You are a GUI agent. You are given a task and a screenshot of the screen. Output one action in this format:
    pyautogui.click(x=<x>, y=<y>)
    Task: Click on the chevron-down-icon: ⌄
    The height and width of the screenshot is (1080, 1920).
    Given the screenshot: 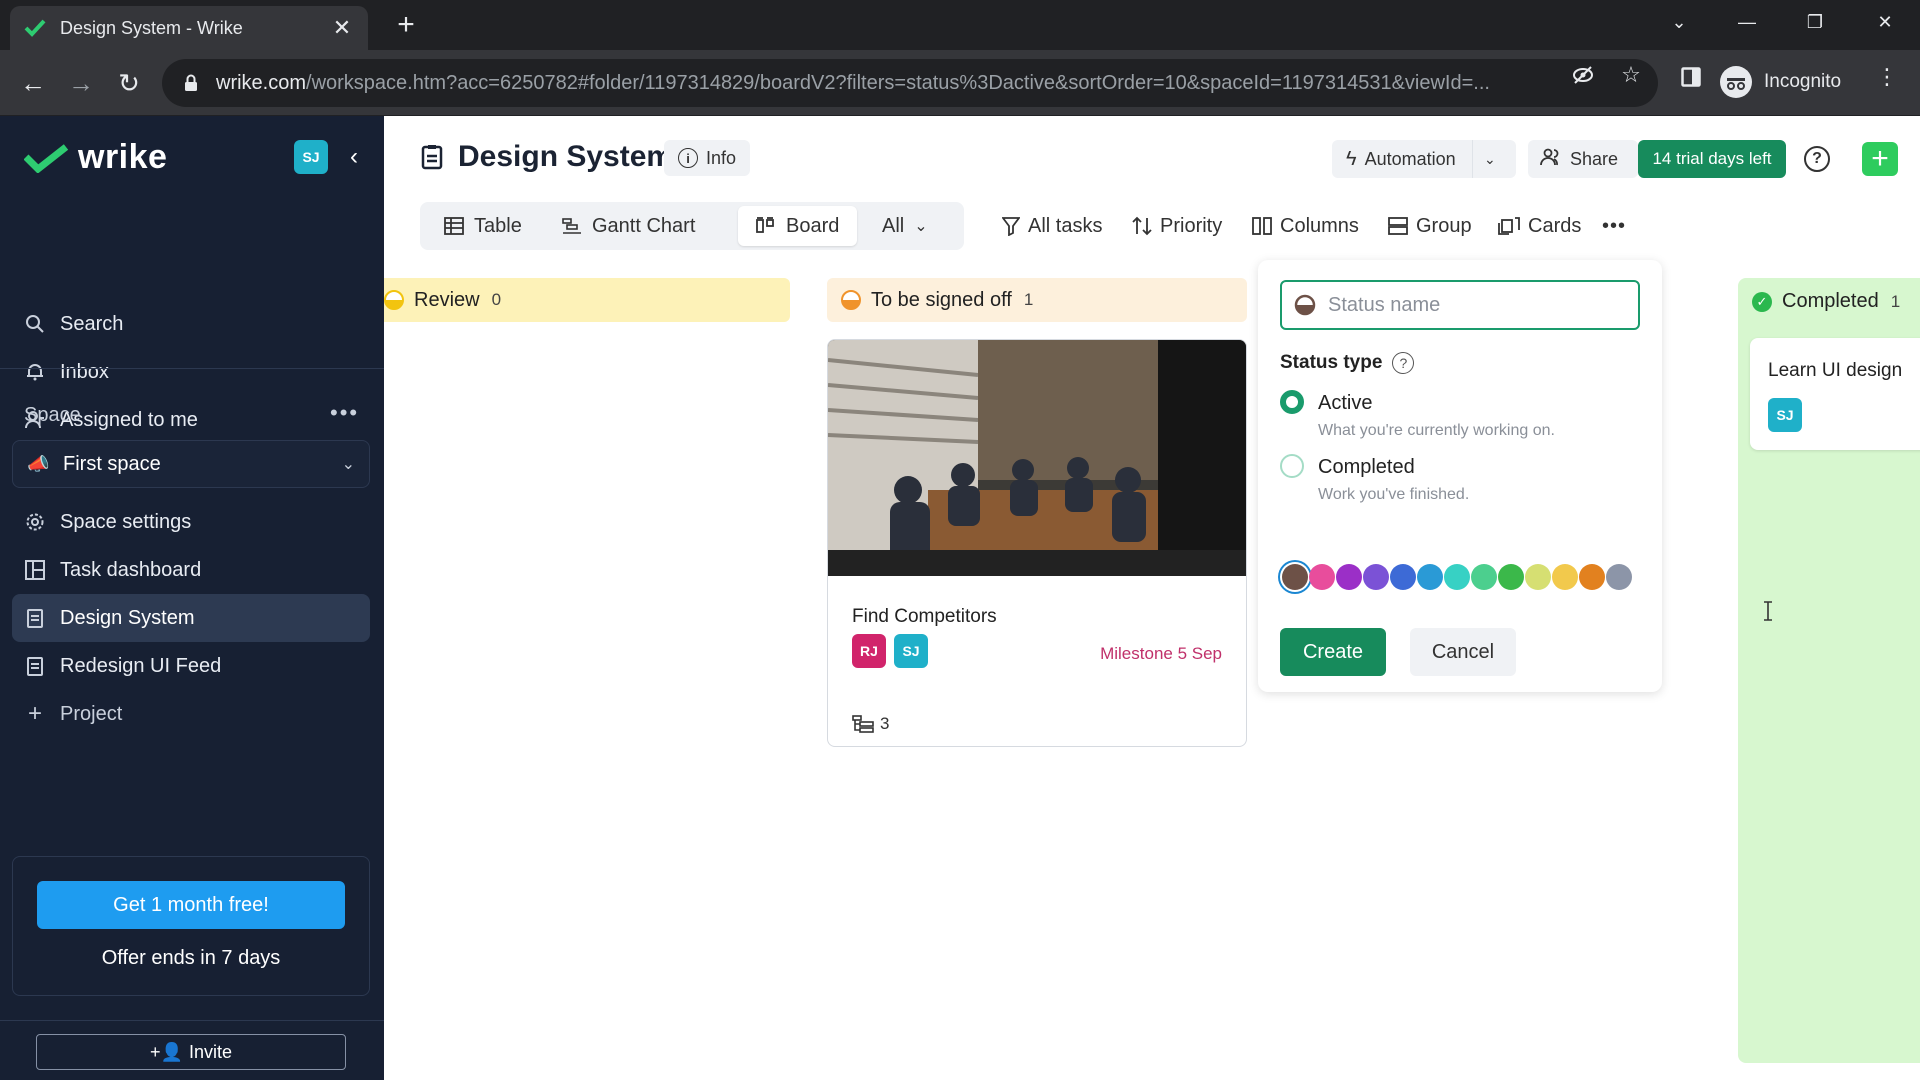 What is the action you would take?
    pyautogui.click(x=1490, y=159)
    